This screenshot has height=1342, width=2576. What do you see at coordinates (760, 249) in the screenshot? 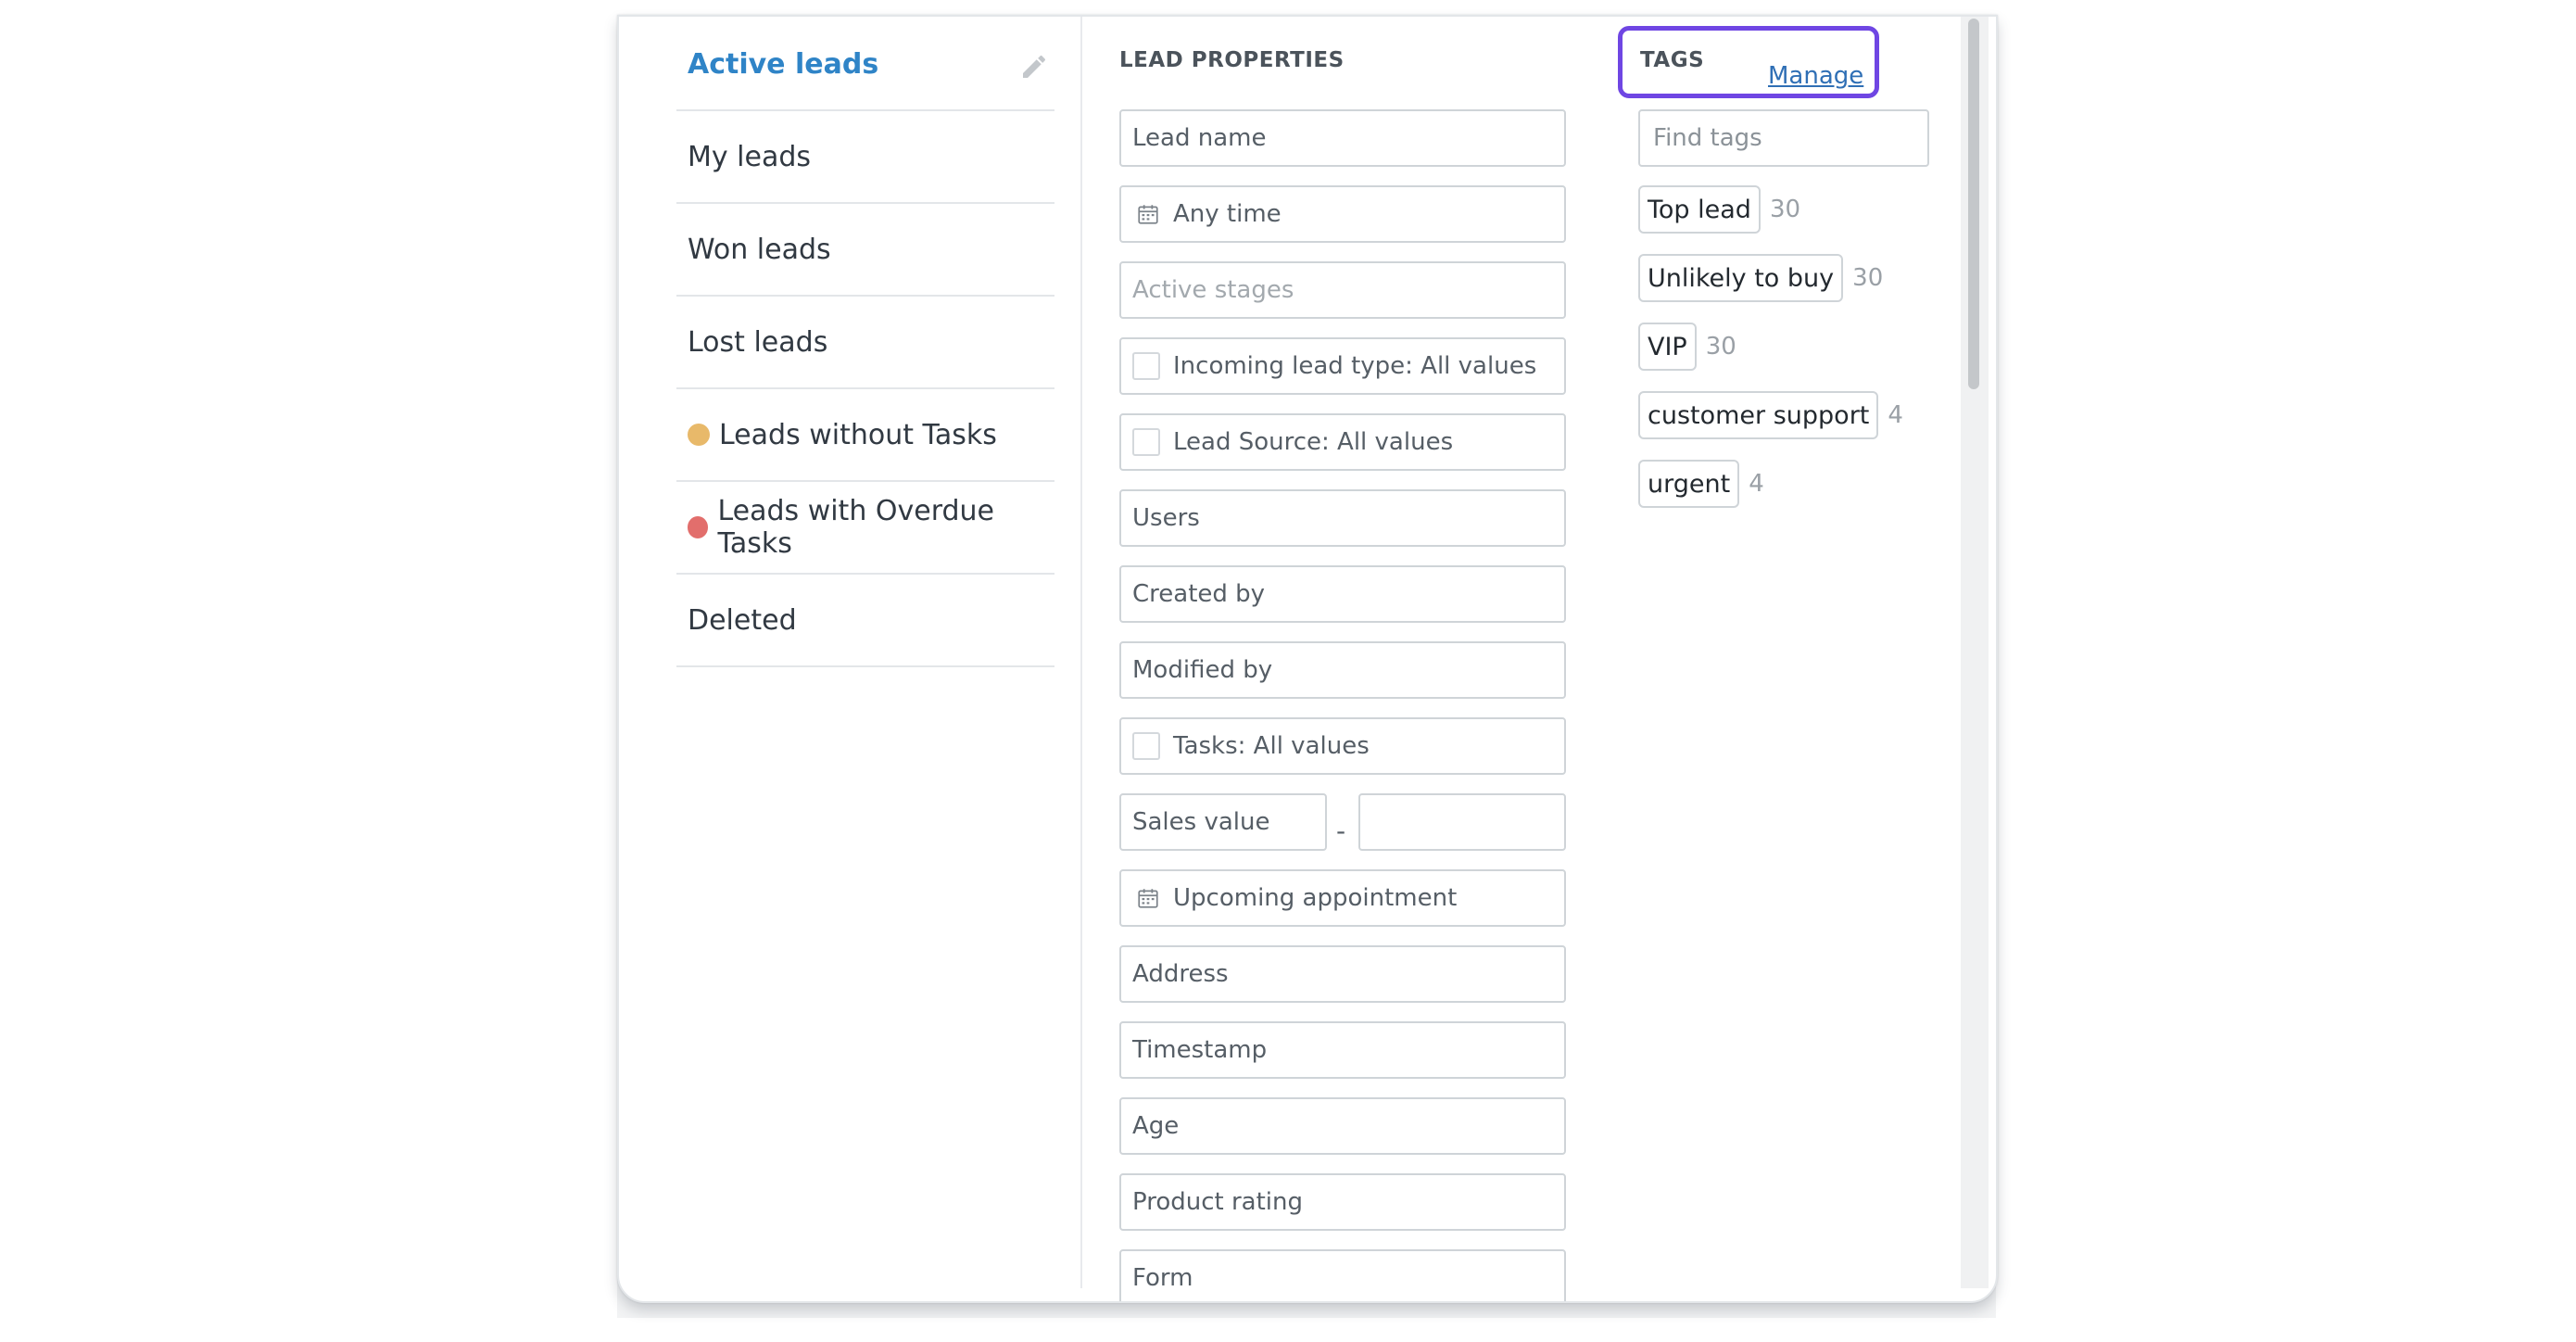
I see `view-item-label: Won leads` at bounding box center [760, 249].